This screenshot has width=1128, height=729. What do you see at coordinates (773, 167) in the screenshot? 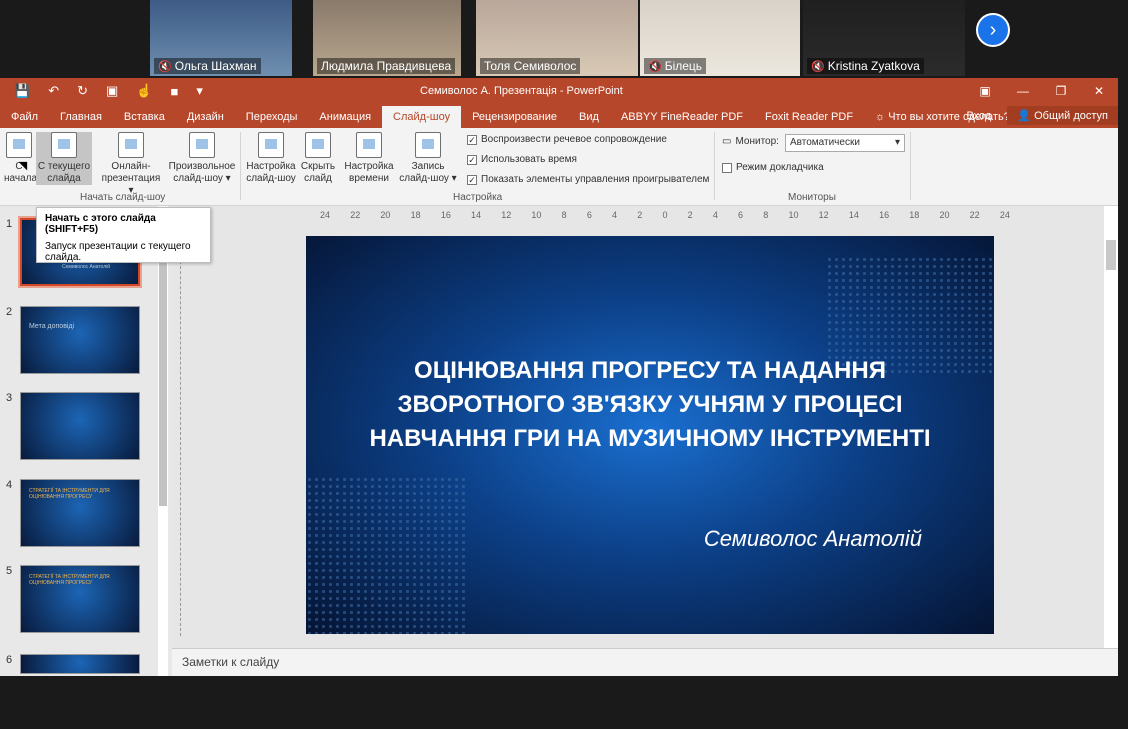
I see `presenter-view-checkbox: Режим докладчика` at bounding box center [773, 167].